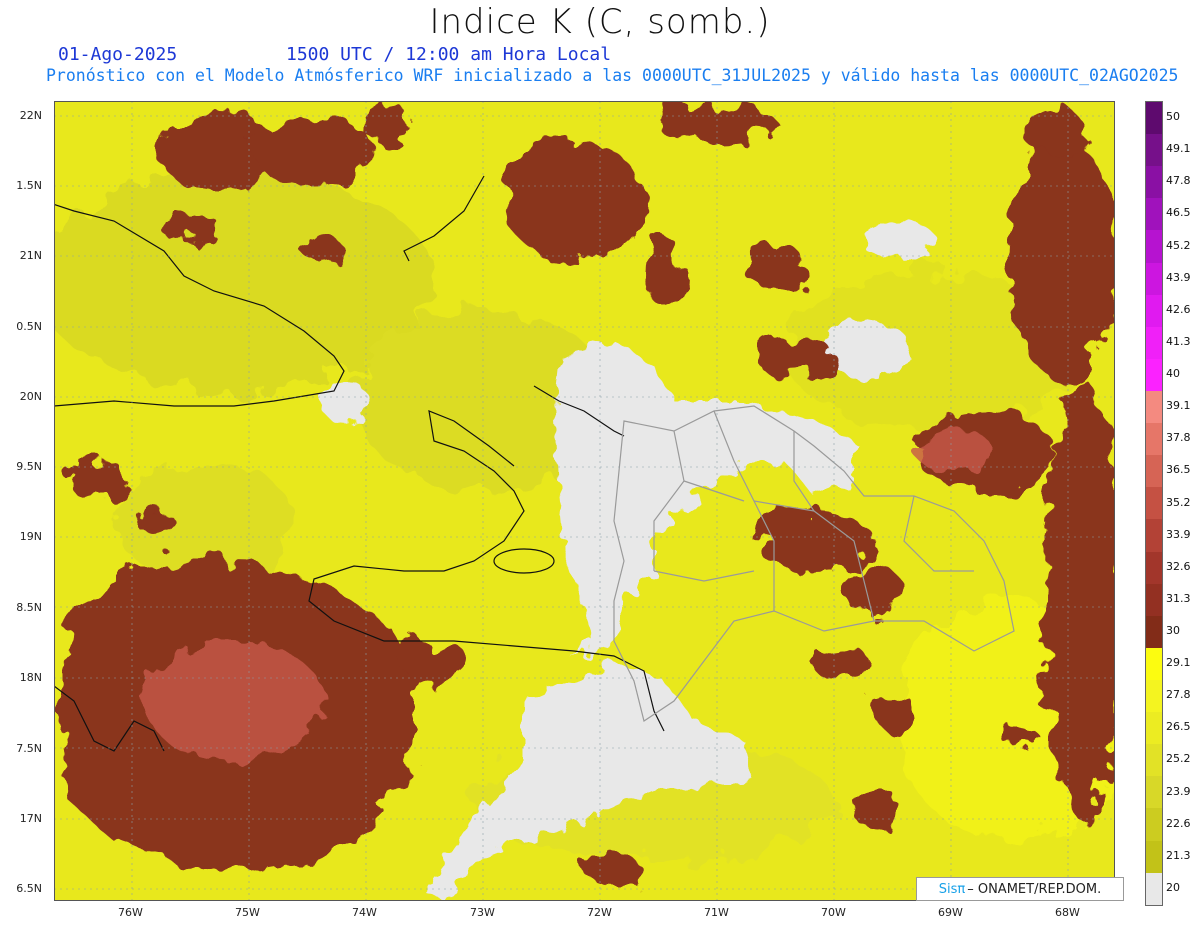 This screenshot has height=927, width=1200. What do you see at coordinates (29, 607) in the screenshot?
I see `lat-label: 8.5N` at bounding box center [29, 607].